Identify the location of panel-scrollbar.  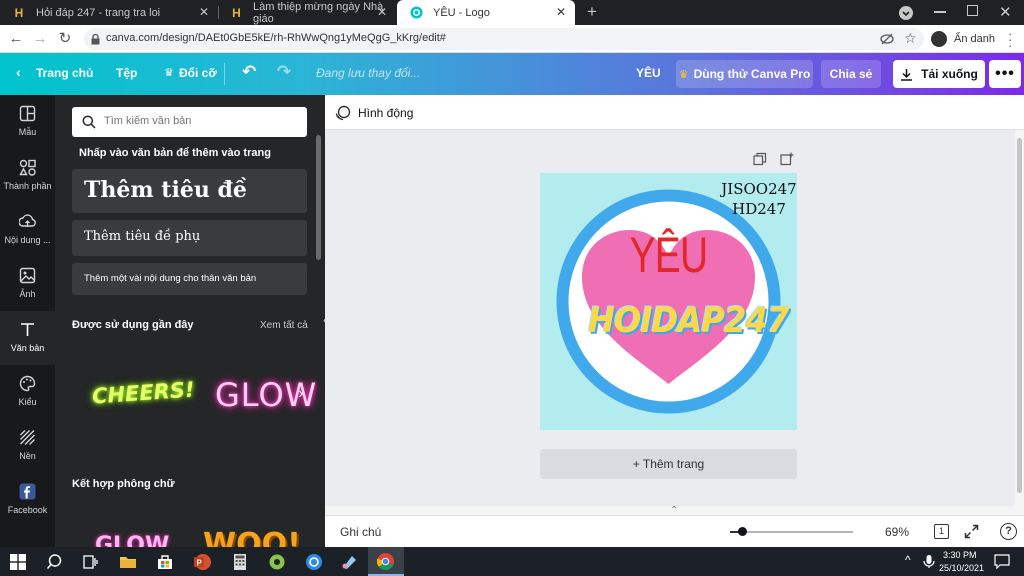
(318, 197).